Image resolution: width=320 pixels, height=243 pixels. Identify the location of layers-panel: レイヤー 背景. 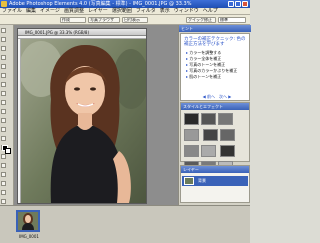
(215, 184).